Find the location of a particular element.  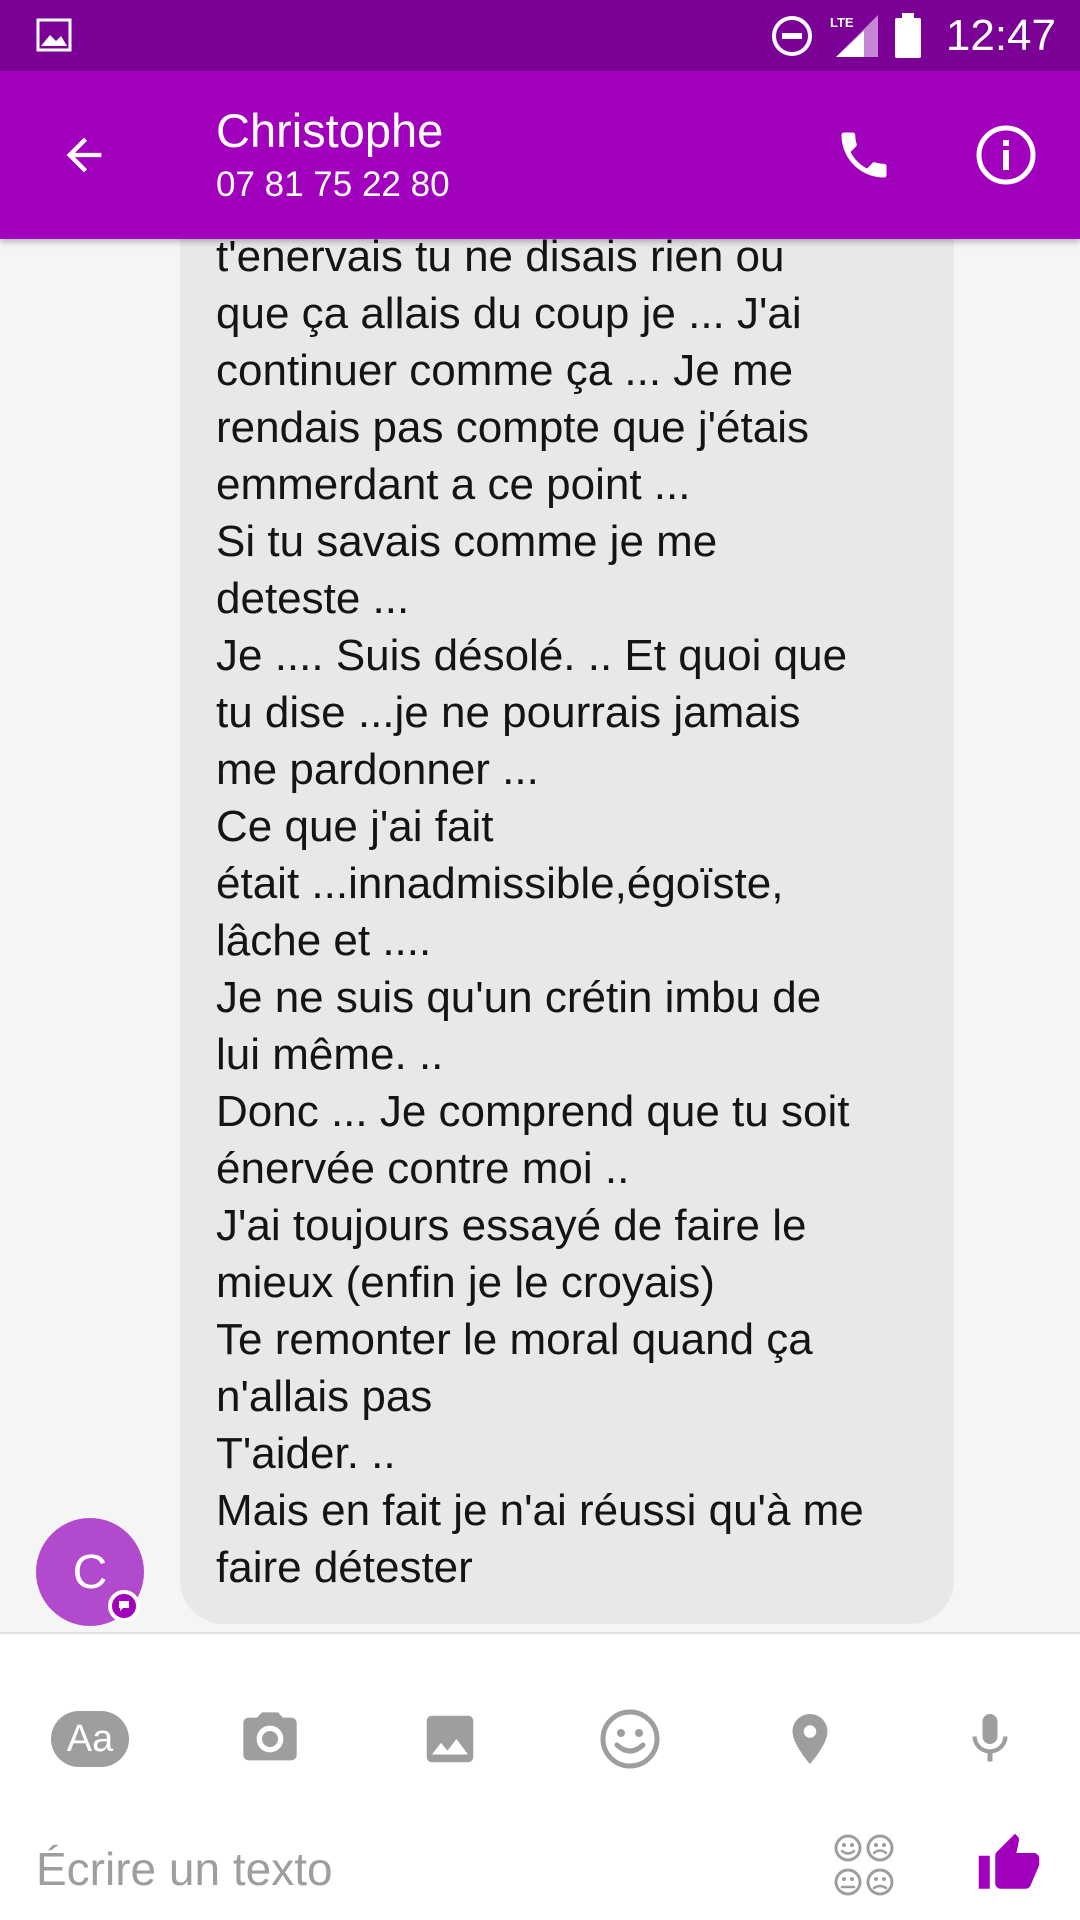

status-icons: LTE 12:47 is located at coordinates (913, 35).